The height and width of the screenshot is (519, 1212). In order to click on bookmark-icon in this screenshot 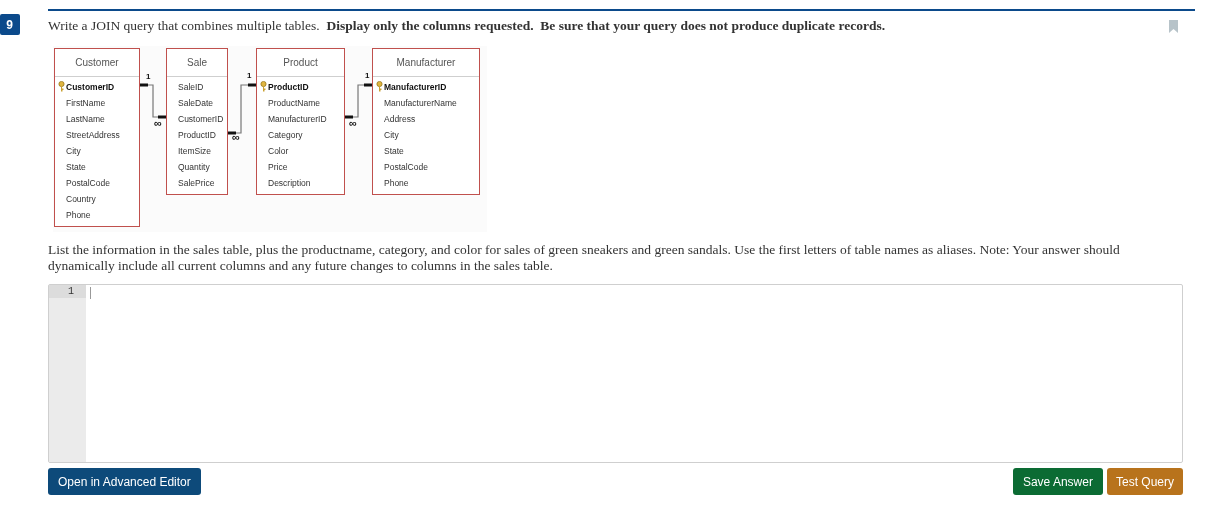, I will do `click(1173, 26)`.